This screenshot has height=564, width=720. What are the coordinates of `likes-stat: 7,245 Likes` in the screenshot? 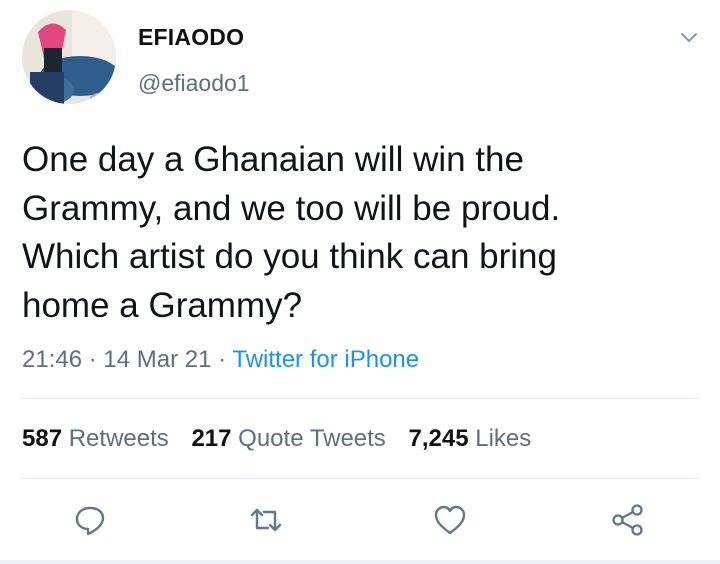 It's located at (469, 438).